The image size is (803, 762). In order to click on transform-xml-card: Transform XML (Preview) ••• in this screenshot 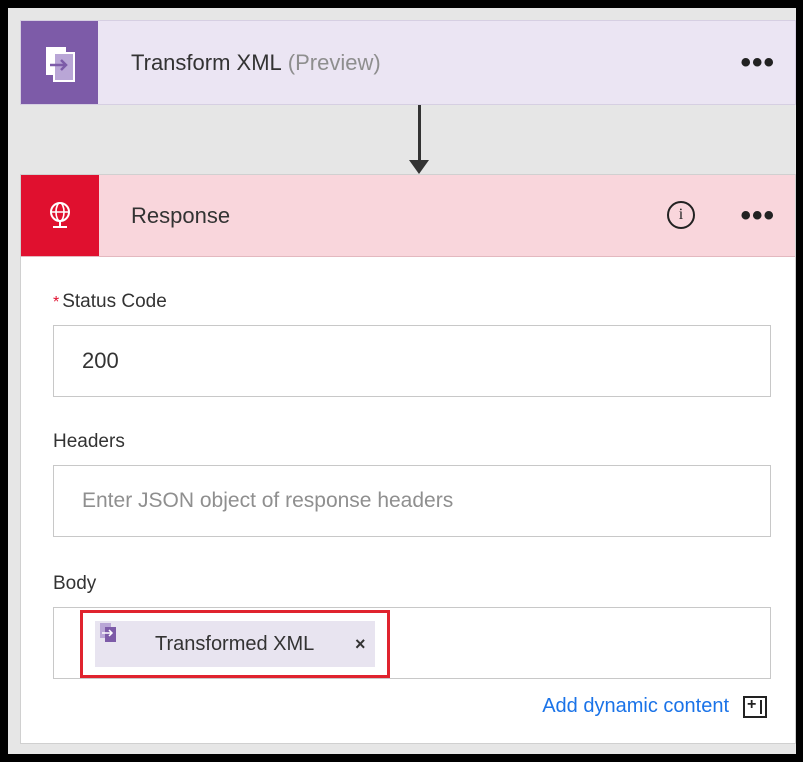, I will do `click(408, 62)`.